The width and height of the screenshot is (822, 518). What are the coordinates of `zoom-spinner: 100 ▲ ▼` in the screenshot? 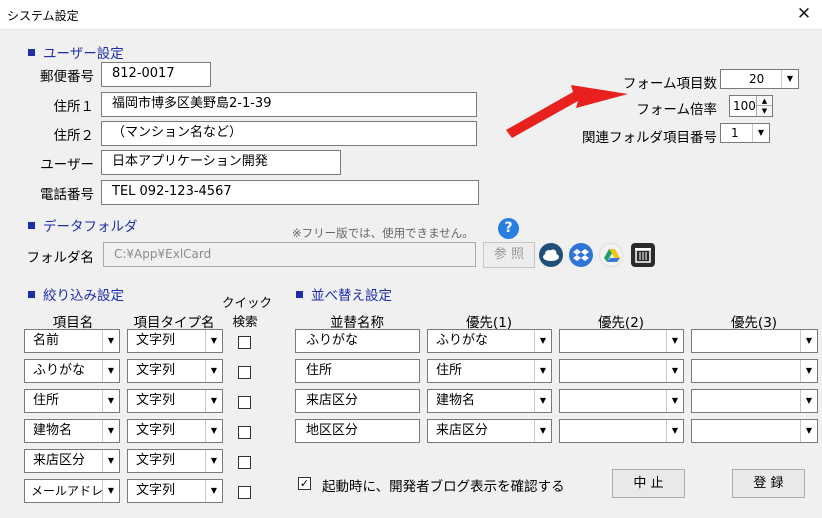 It's located at (751, 106).